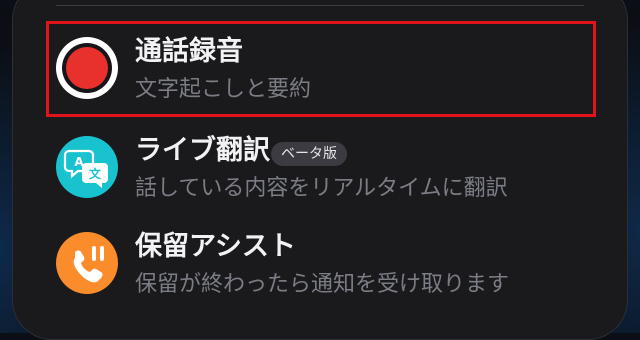 This screenshot has height=340, width=640. Describe the element at coordinates (87, 167) in the screenshot. I see `translate-icon: A 文` at that location.